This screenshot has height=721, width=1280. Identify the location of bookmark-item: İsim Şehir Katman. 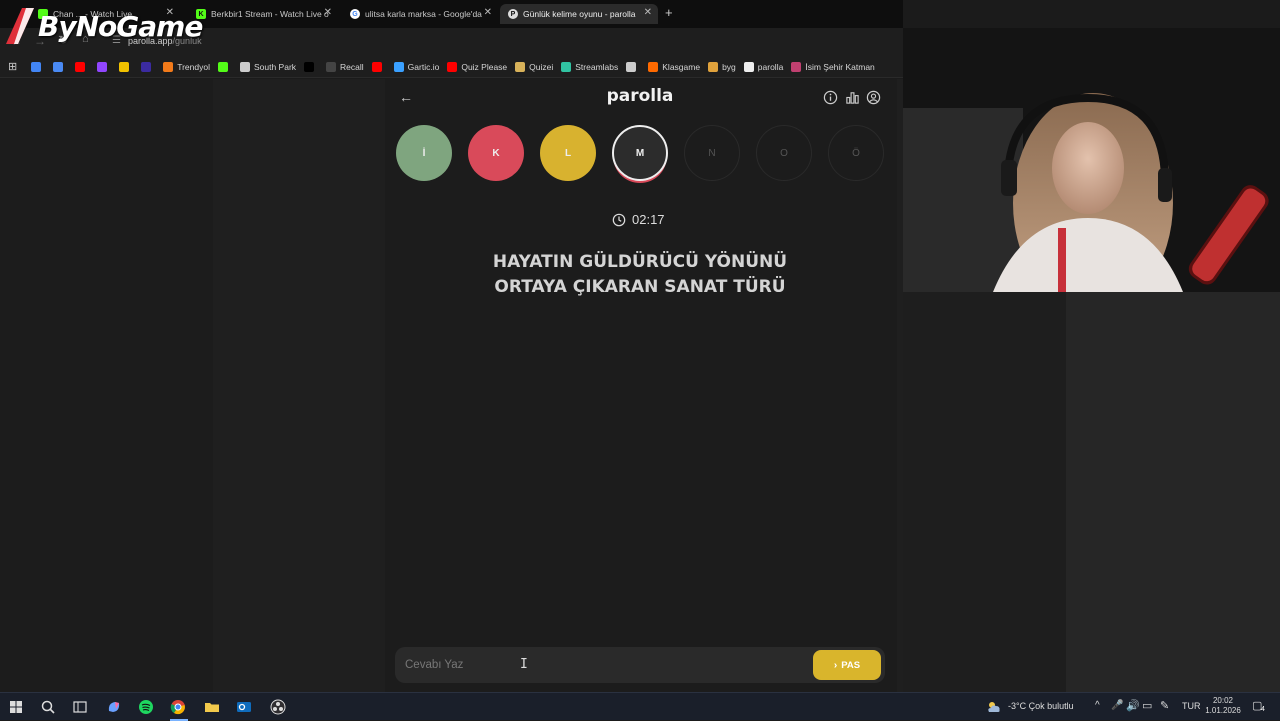
(833, 66).